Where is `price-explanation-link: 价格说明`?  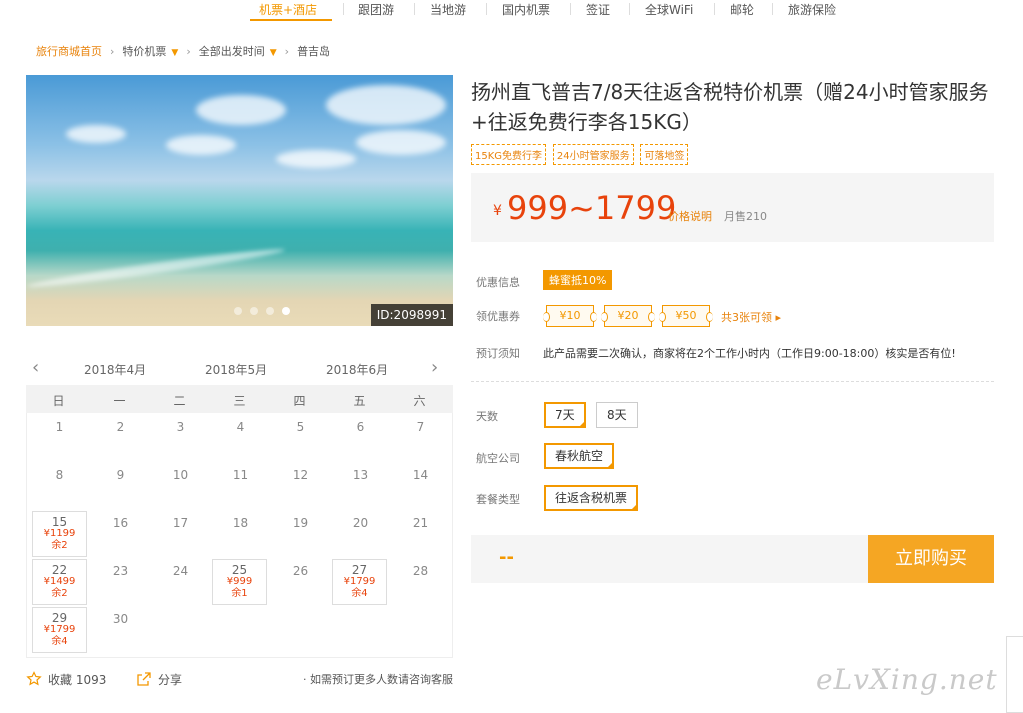 price-explanation-link: 价格说明 is located at coordinates (690, 216).